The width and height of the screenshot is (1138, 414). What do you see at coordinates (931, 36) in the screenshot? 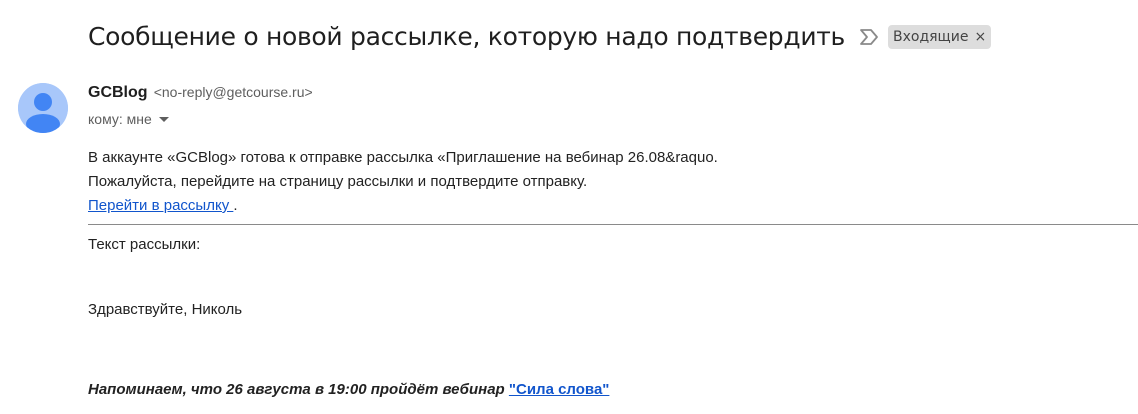
I see `label-chip-text: Входящие` at bounding box center [931, 36].